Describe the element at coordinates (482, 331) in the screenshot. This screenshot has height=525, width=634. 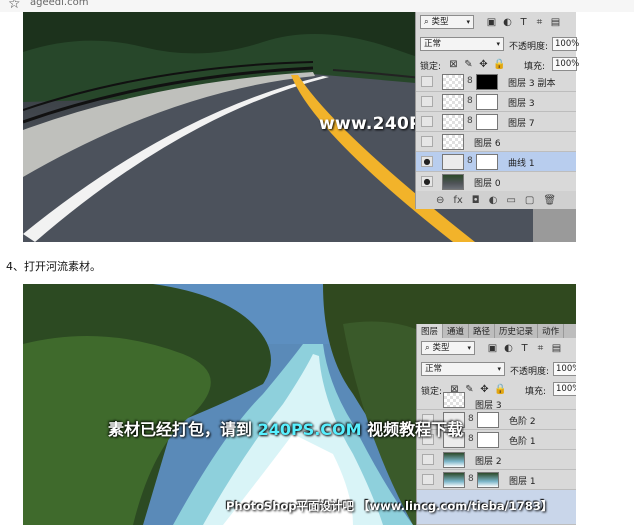
I see `tab-paths: 路径` at that location.